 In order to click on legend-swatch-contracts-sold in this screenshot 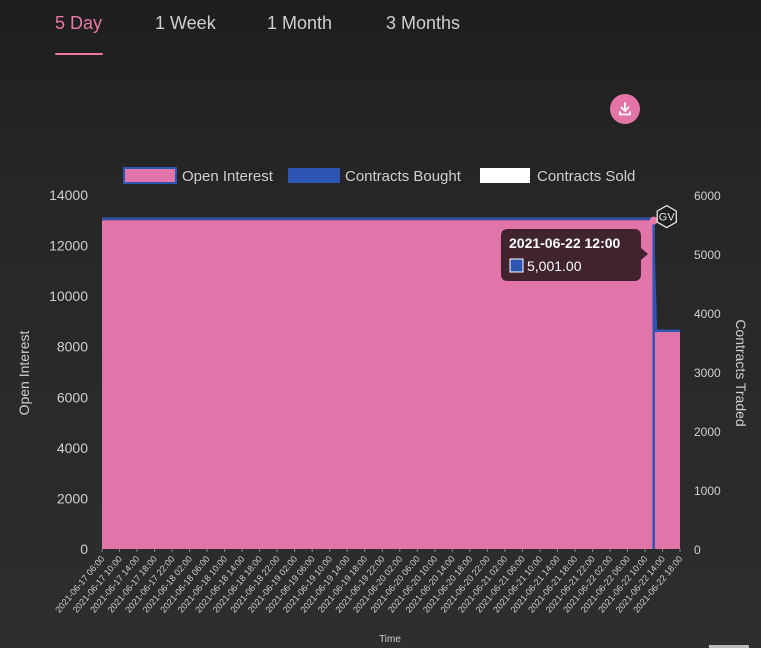, I will do `click(505, 175)`.